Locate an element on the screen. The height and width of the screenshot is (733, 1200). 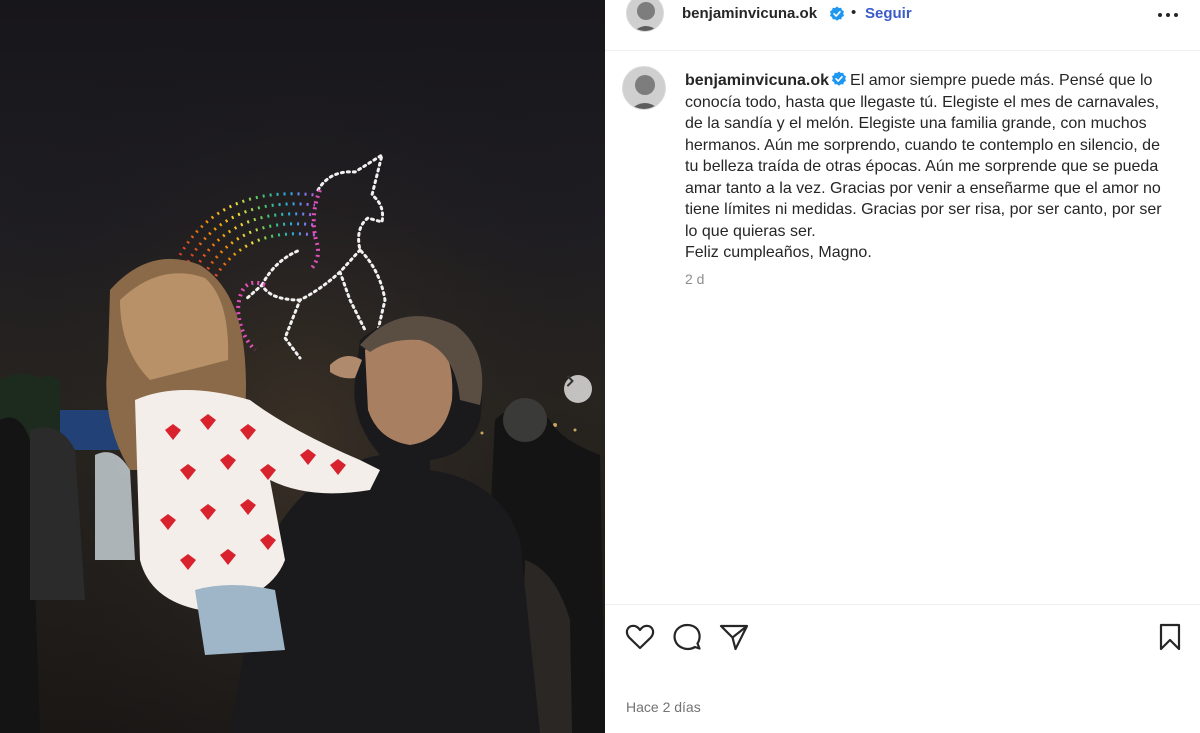
share-paper-plane-icon is located at coordinates (734, 637).